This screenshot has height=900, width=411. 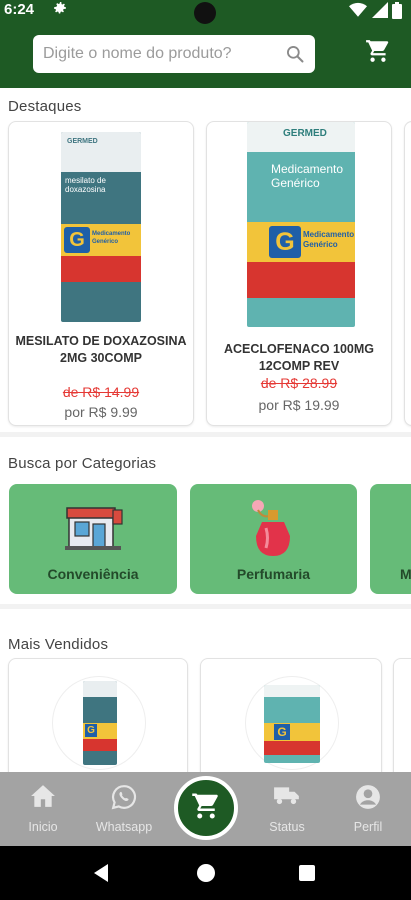 What do you see at coordinates (101, 392) in the screenshot?
I see `product-old-price: de R$ 14.99` at bounding box center [101, 392].